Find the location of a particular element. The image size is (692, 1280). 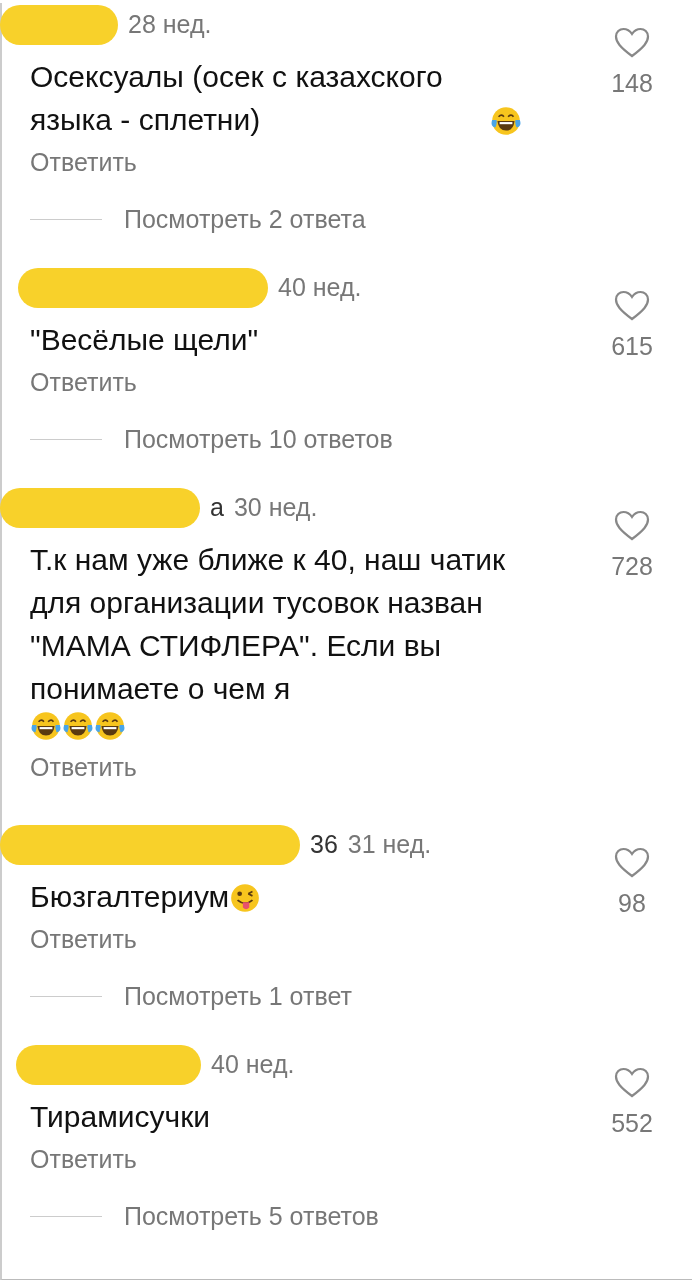

tongue-emoji-icon is located at coordinates (245, 898).